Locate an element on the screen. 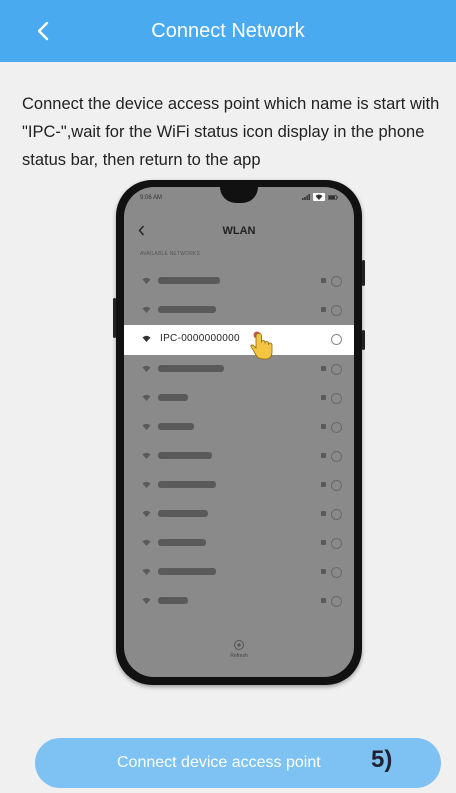  refresh-icon is located at coordinates (239, 645).